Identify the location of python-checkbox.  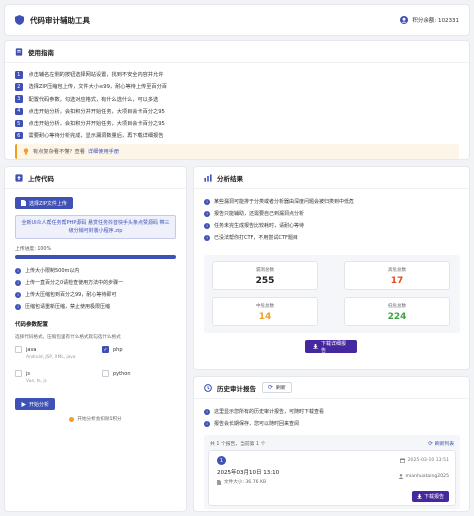
(105, 373).